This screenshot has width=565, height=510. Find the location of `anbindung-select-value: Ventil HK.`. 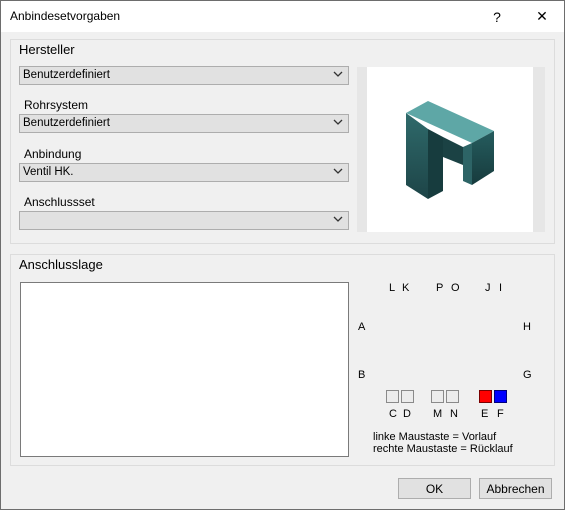

anbindung-select-value: Ventil HK. is located at coordinates (48, 172).